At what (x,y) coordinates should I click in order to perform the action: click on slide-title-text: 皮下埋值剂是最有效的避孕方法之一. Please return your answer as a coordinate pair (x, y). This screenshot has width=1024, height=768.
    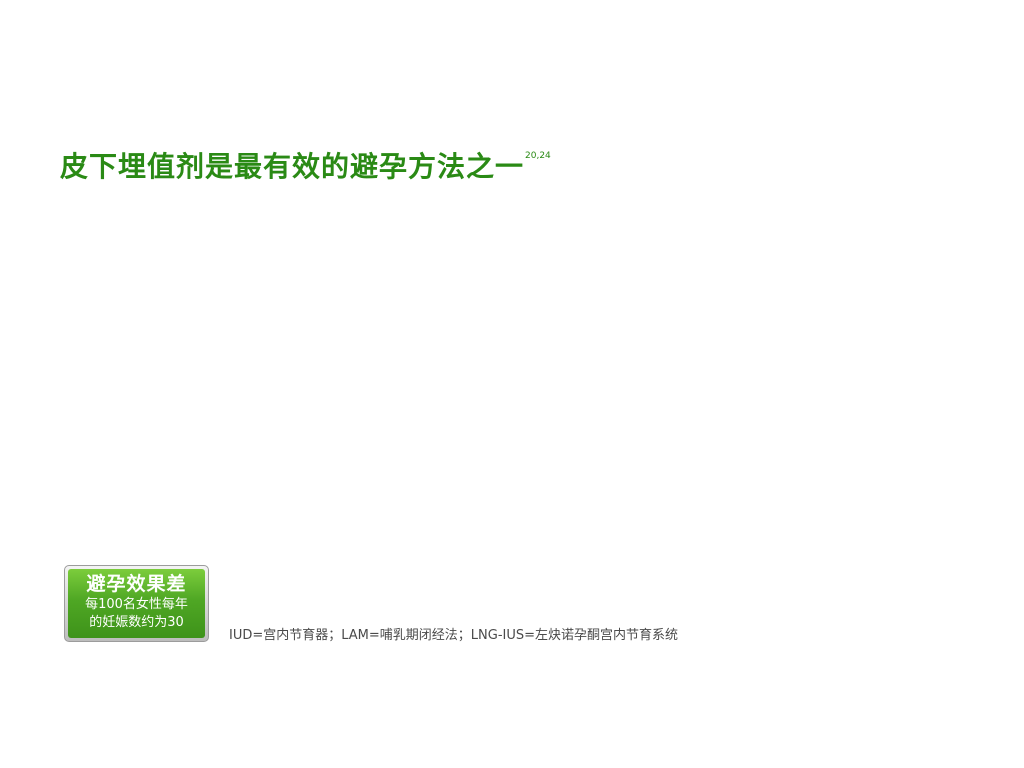
    Looking at the image, I should click on (292, 166).